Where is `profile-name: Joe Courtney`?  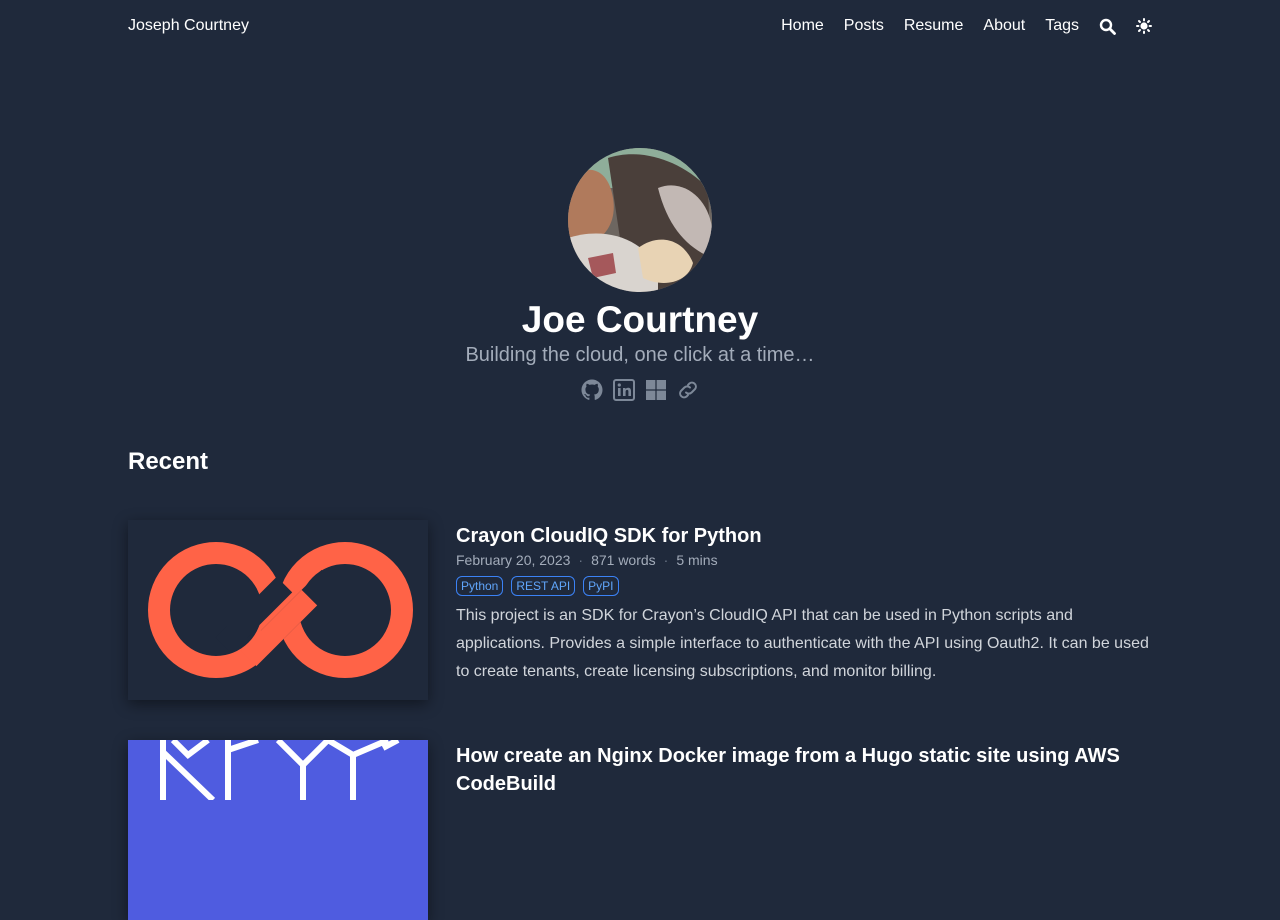
profile-name: Joe Courtney is located at coordinates (640, 319).